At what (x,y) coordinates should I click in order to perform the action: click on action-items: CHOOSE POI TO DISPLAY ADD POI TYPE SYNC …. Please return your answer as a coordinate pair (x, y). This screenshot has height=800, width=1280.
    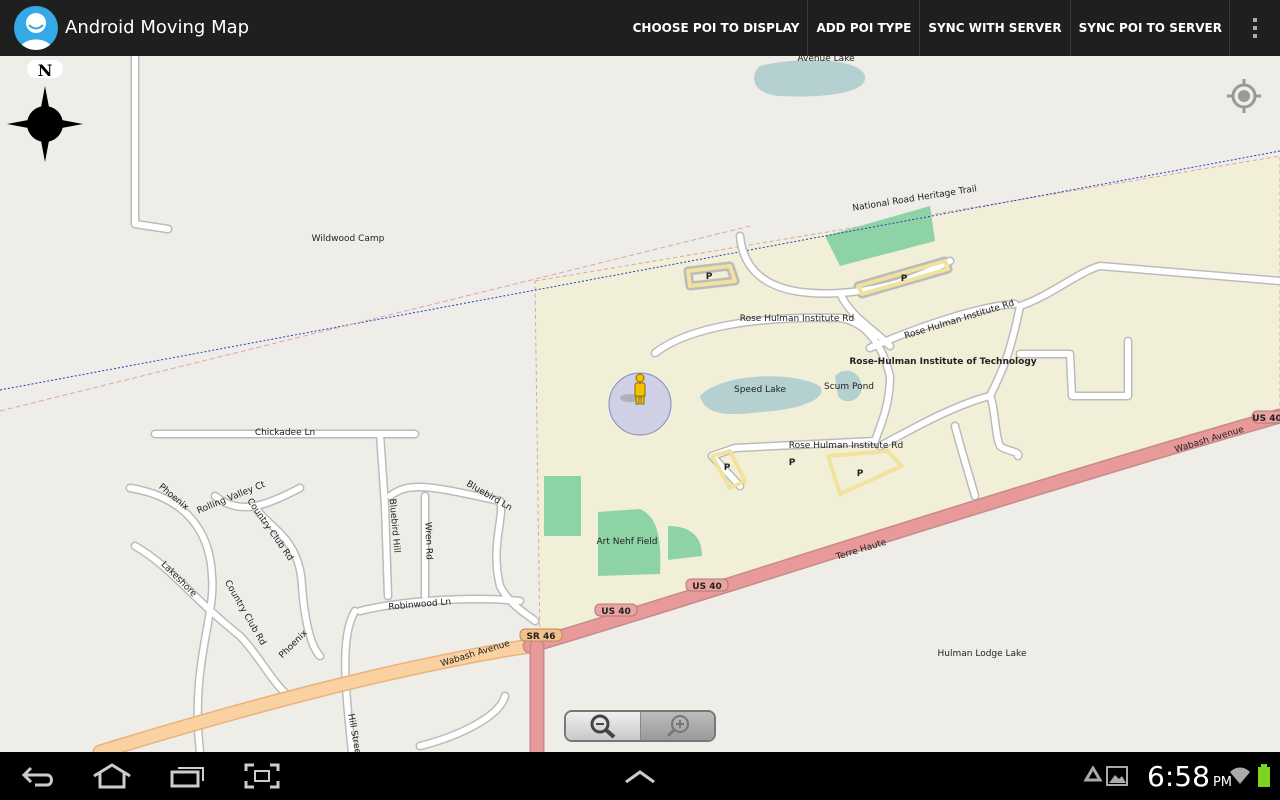
    Looking at the image, I should click on (927, 28).